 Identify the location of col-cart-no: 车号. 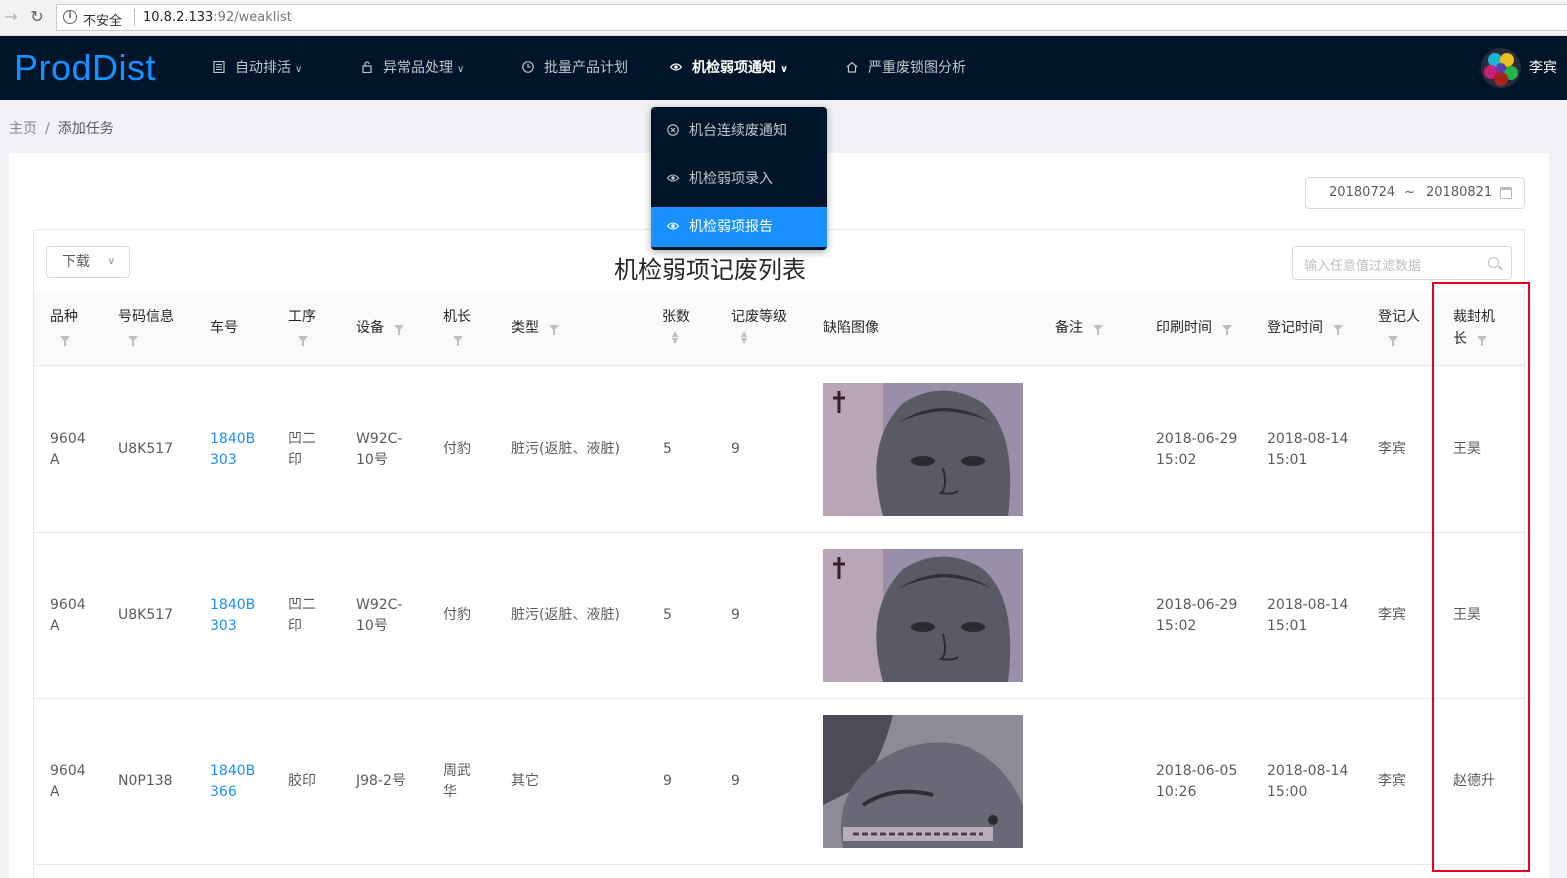
(224, 328).